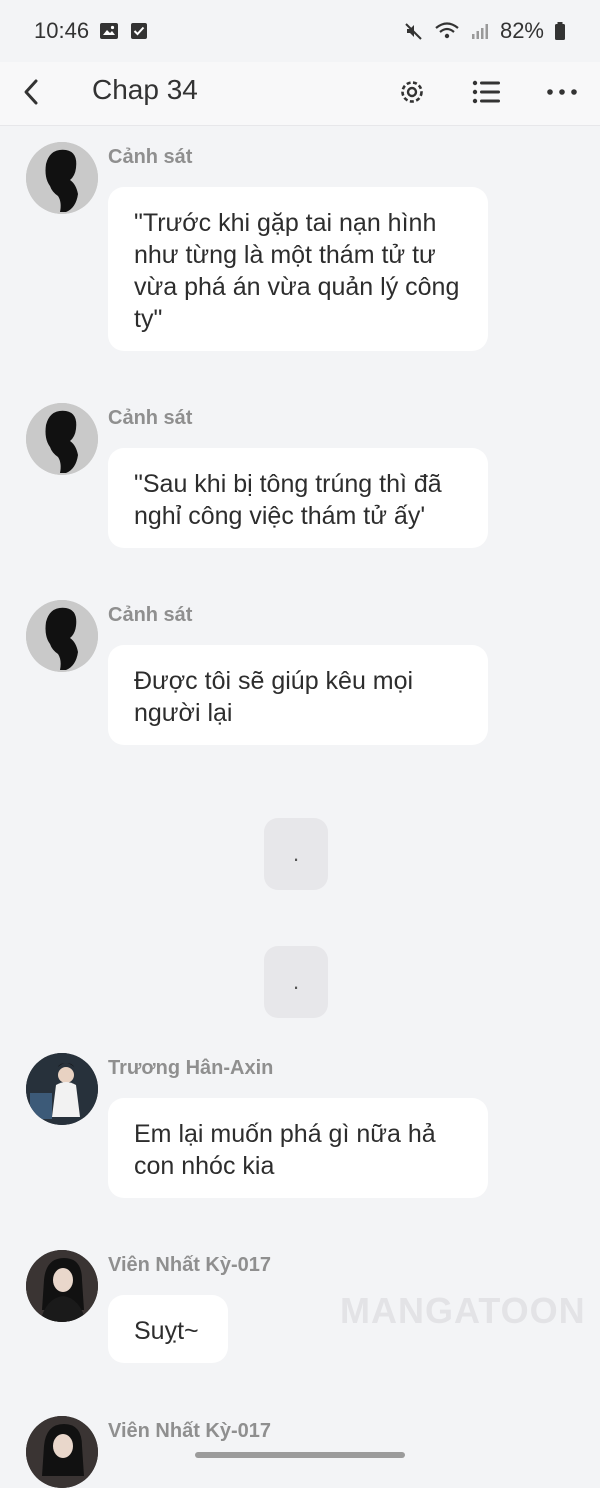  I want to click on home-indicator, so click(300, 1455).